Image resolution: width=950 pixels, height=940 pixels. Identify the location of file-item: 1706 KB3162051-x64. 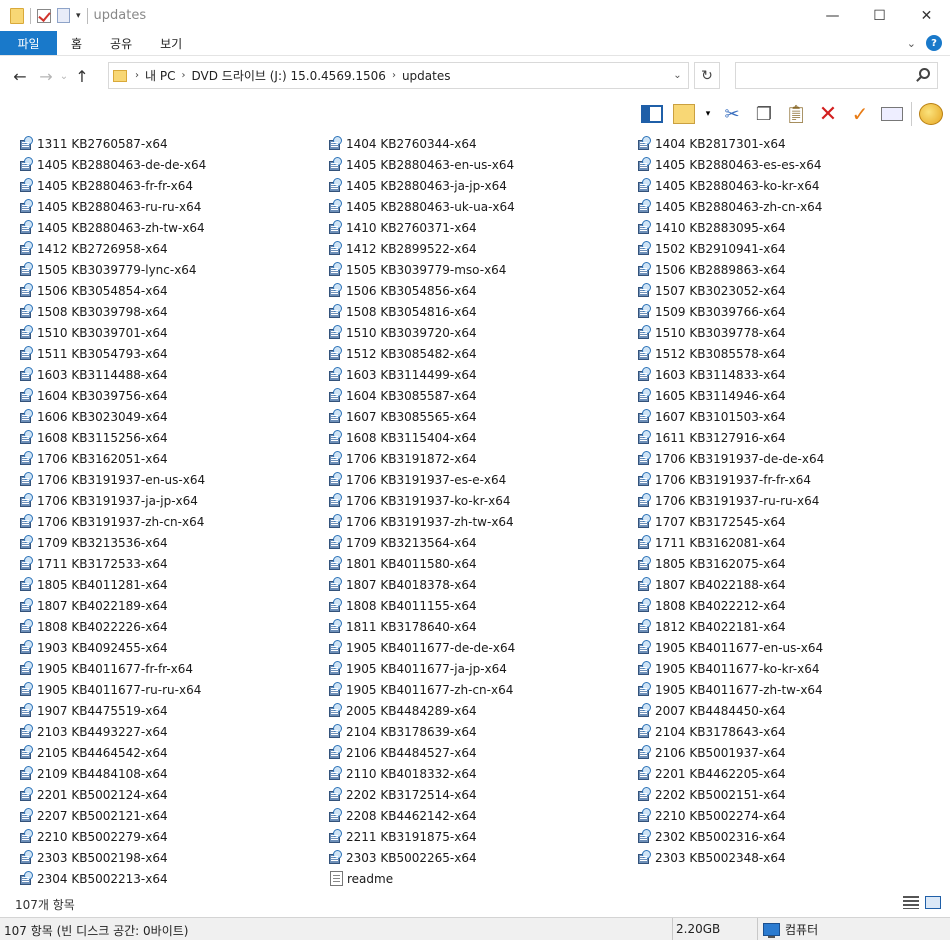
(112, 458).